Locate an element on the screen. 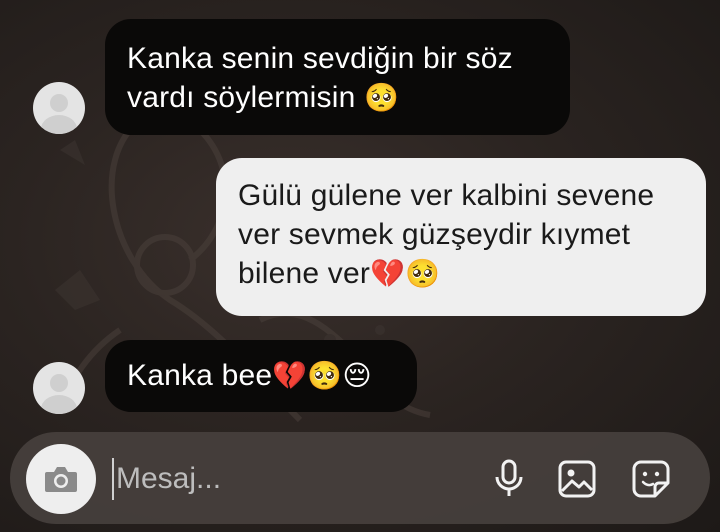 This screenshot has width=720, height=532. gallery-icon is located at coordinates (577, 479).